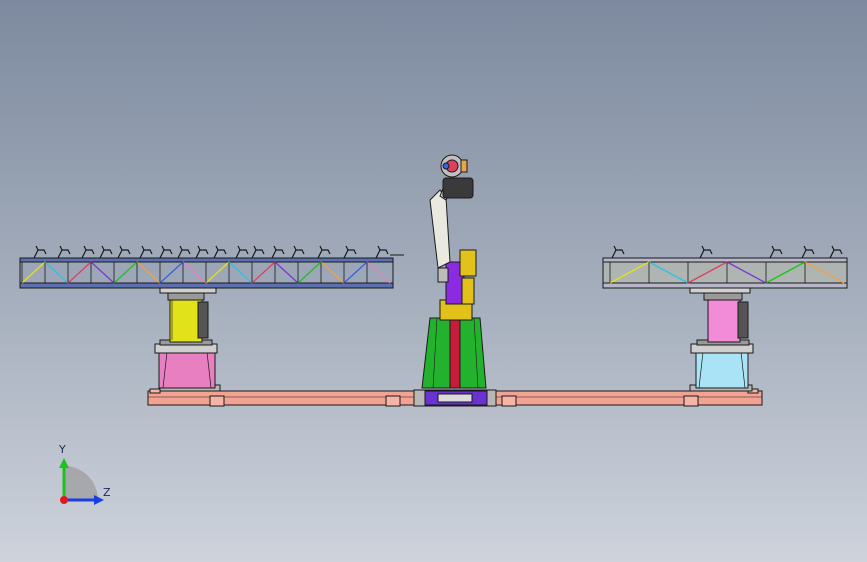  Describe the element at coordinates (211, 267) in the screenshot. I see `left-truss-fixture` at that location.